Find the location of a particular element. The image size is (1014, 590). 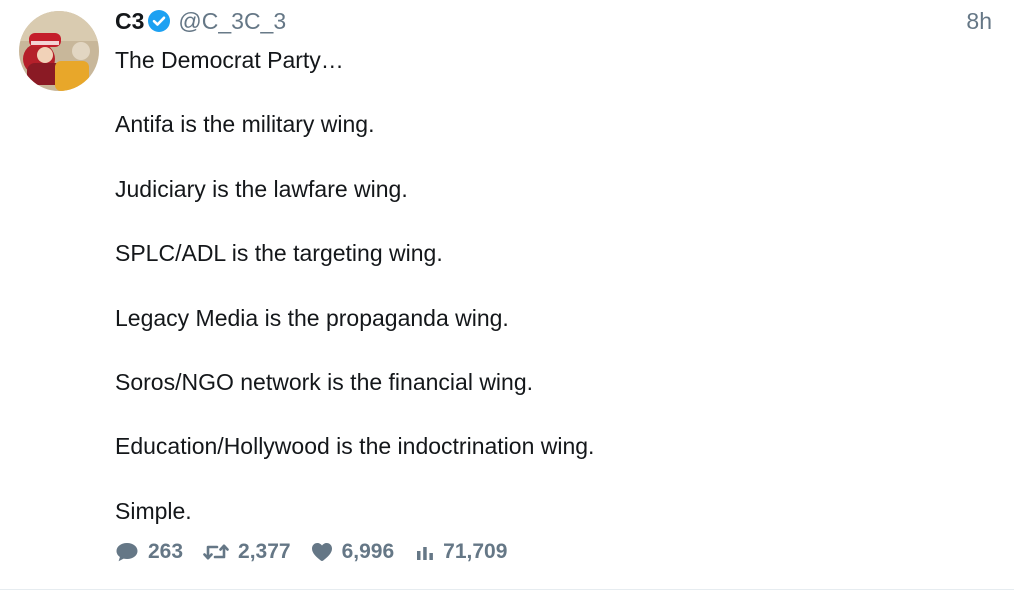

tweet-text-line: SPLC/ADL is the targeting wing. is located at coordinates (279, 253).